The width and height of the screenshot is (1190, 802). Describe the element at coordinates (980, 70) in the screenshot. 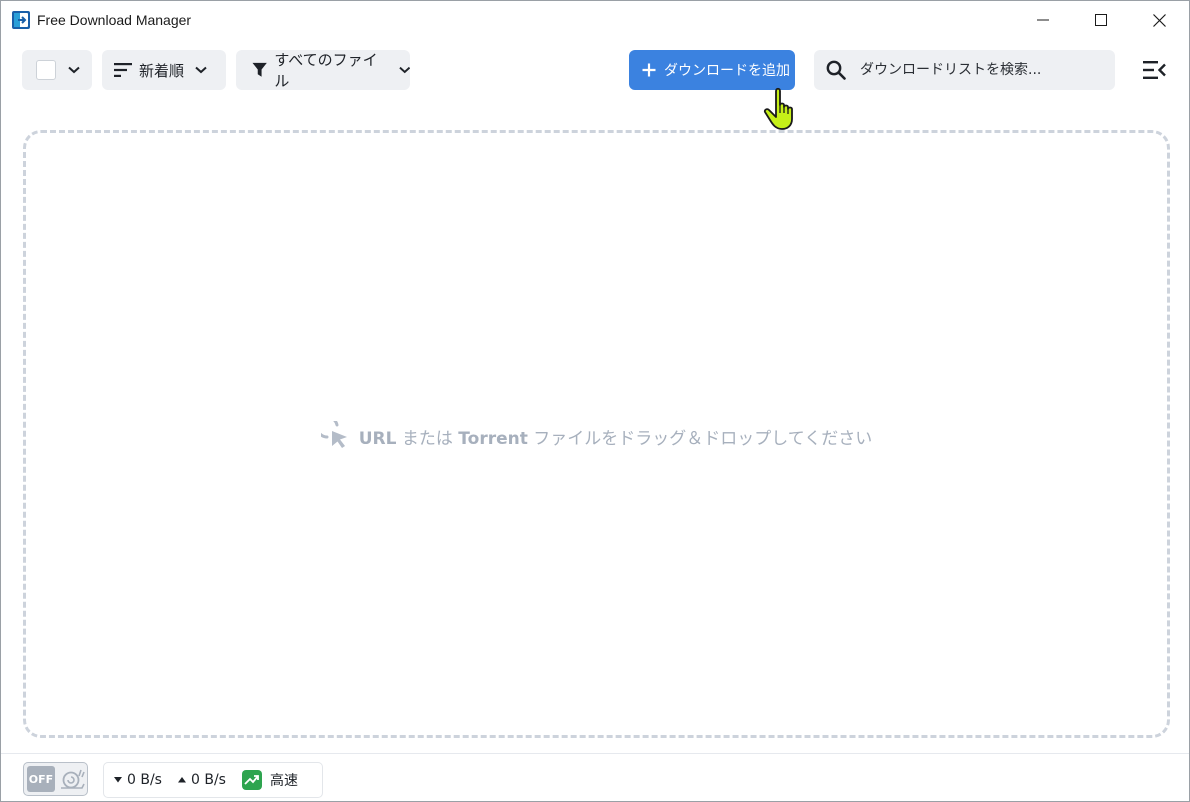

I see `search-input` at that location.